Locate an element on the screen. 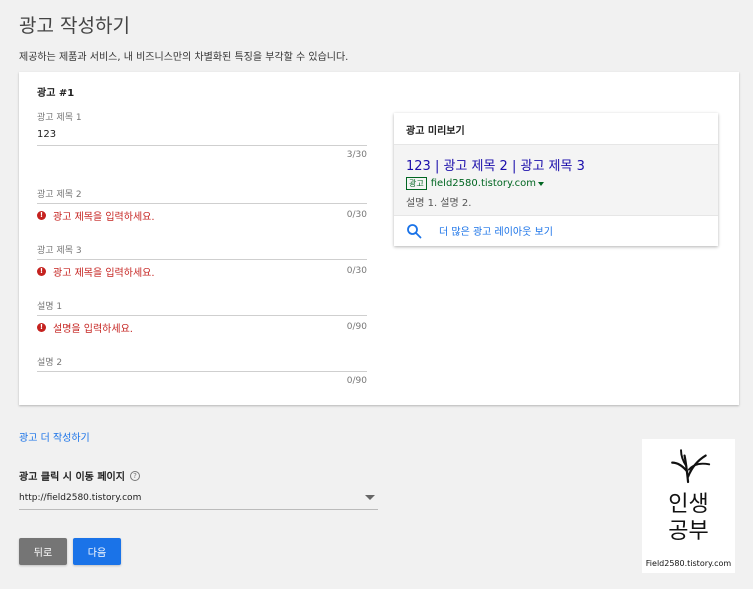 The height and width of the screenshot is (589, 753). headline-1-input: 123 is located at coordinates (202, 135).